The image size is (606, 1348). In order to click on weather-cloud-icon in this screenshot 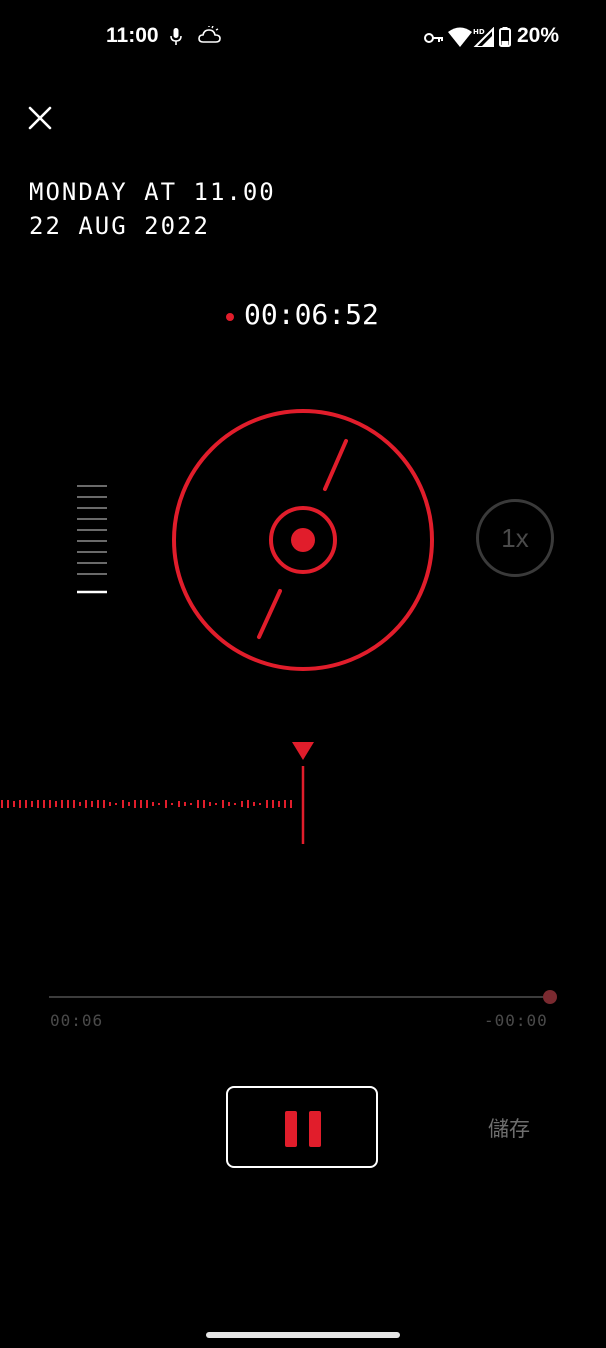, I will do `click(209, 34)`.